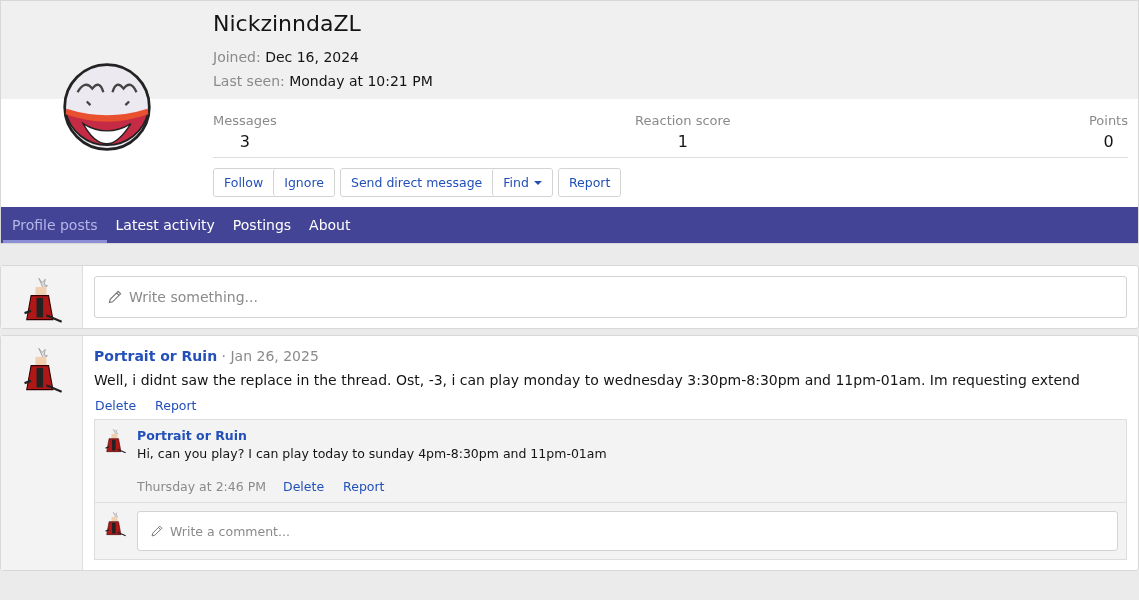  I want to click on stat-value: 1, so click(682, 141).